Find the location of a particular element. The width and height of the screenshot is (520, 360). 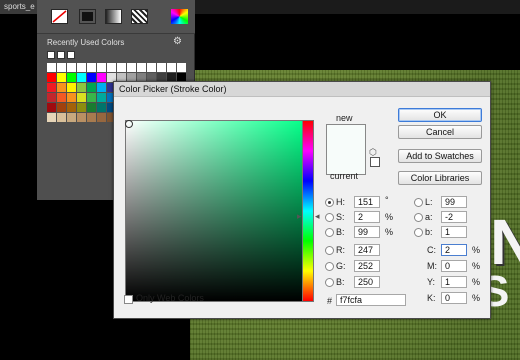

black-input: 0 is located at coordinates (454, 298).